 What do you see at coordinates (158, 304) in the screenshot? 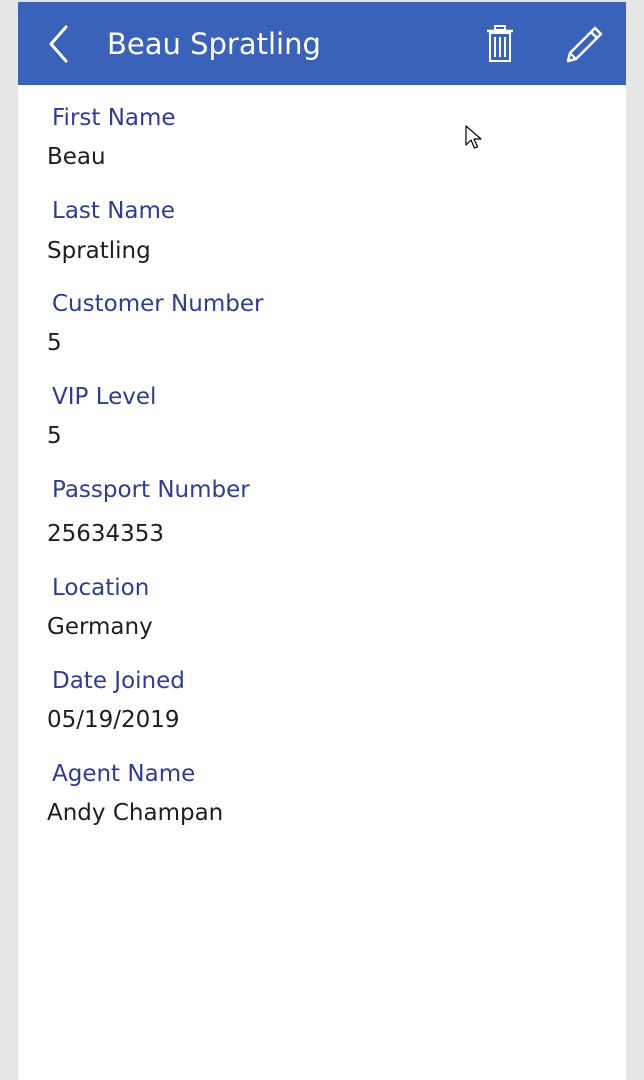
I see `customer-number-label: Customer Number` at bounding box center [158, 304].